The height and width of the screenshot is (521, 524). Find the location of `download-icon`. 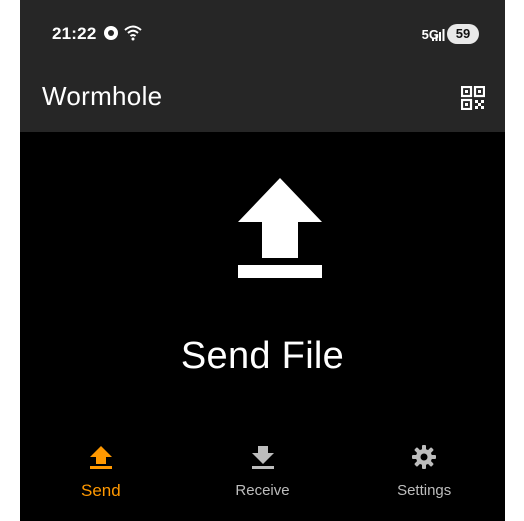

download-icon is located at coordinates (262, 457).